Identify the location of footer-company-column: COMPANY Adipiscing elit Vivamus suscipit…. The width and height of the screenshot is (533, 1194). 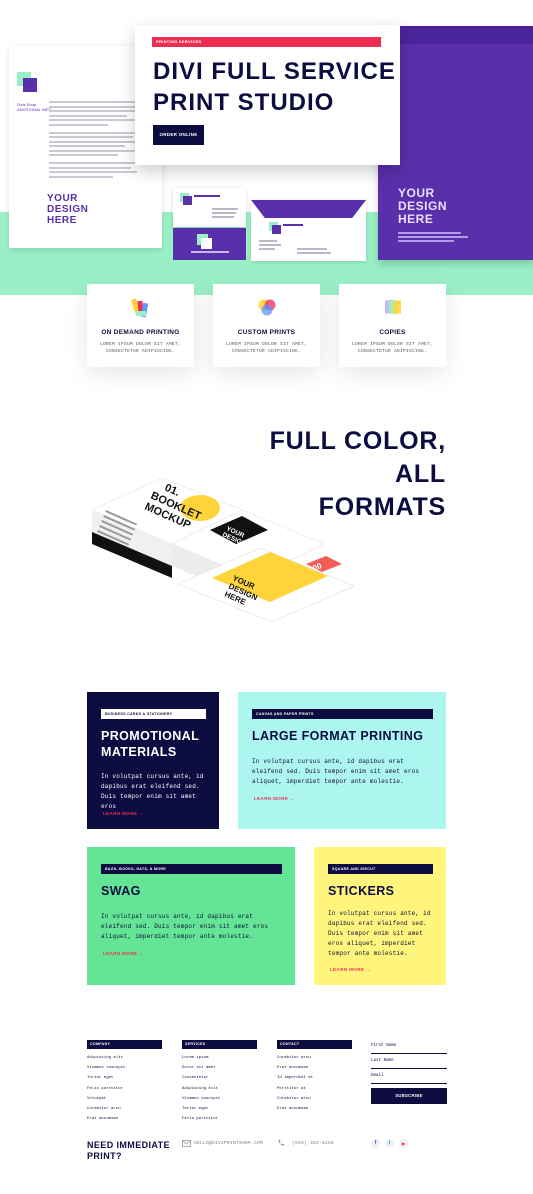
(124, 1082).